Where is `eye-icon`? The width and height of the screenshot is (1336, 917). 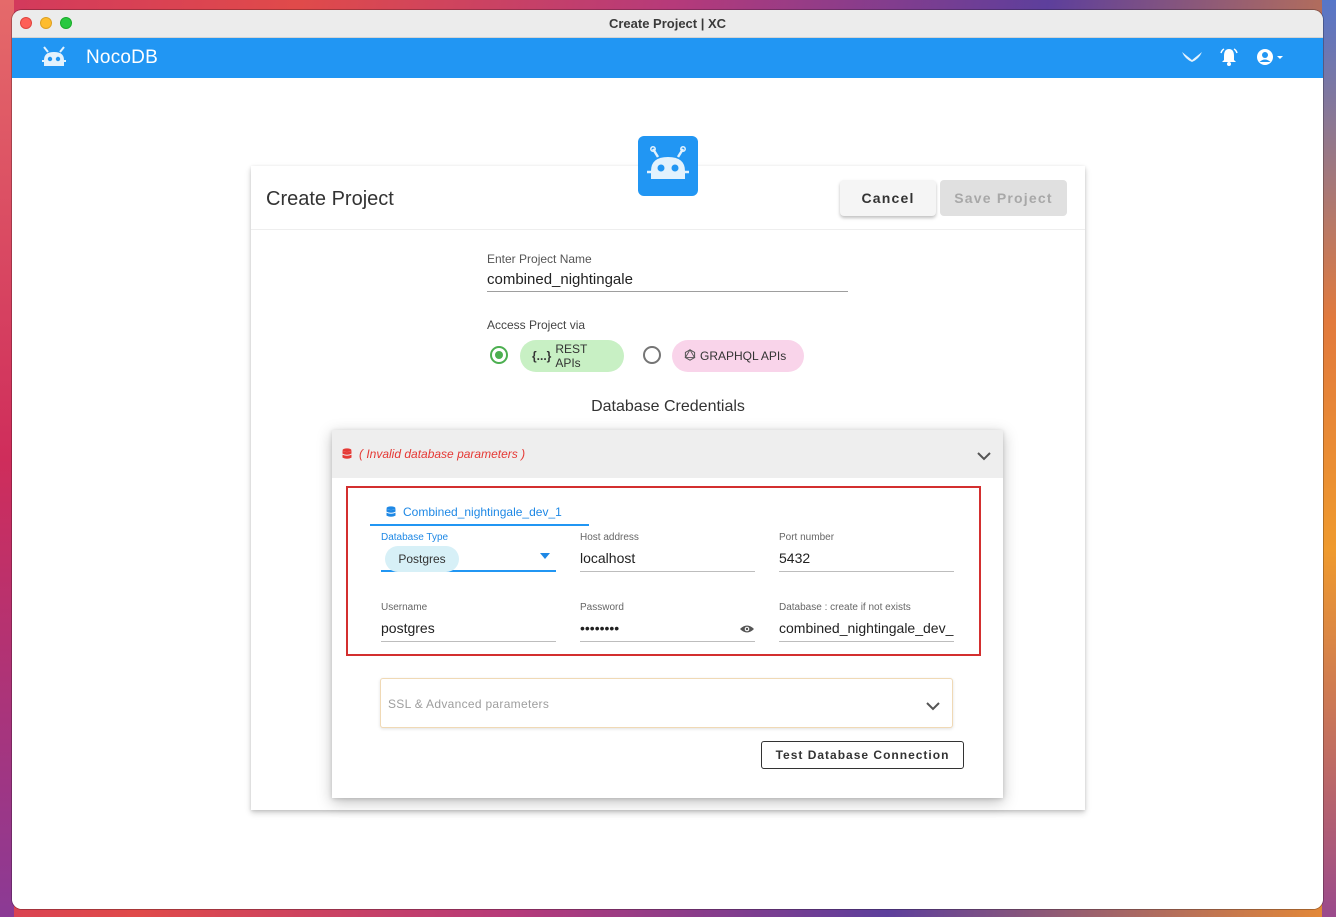
eye-icon is located at coordinates (747, 630).